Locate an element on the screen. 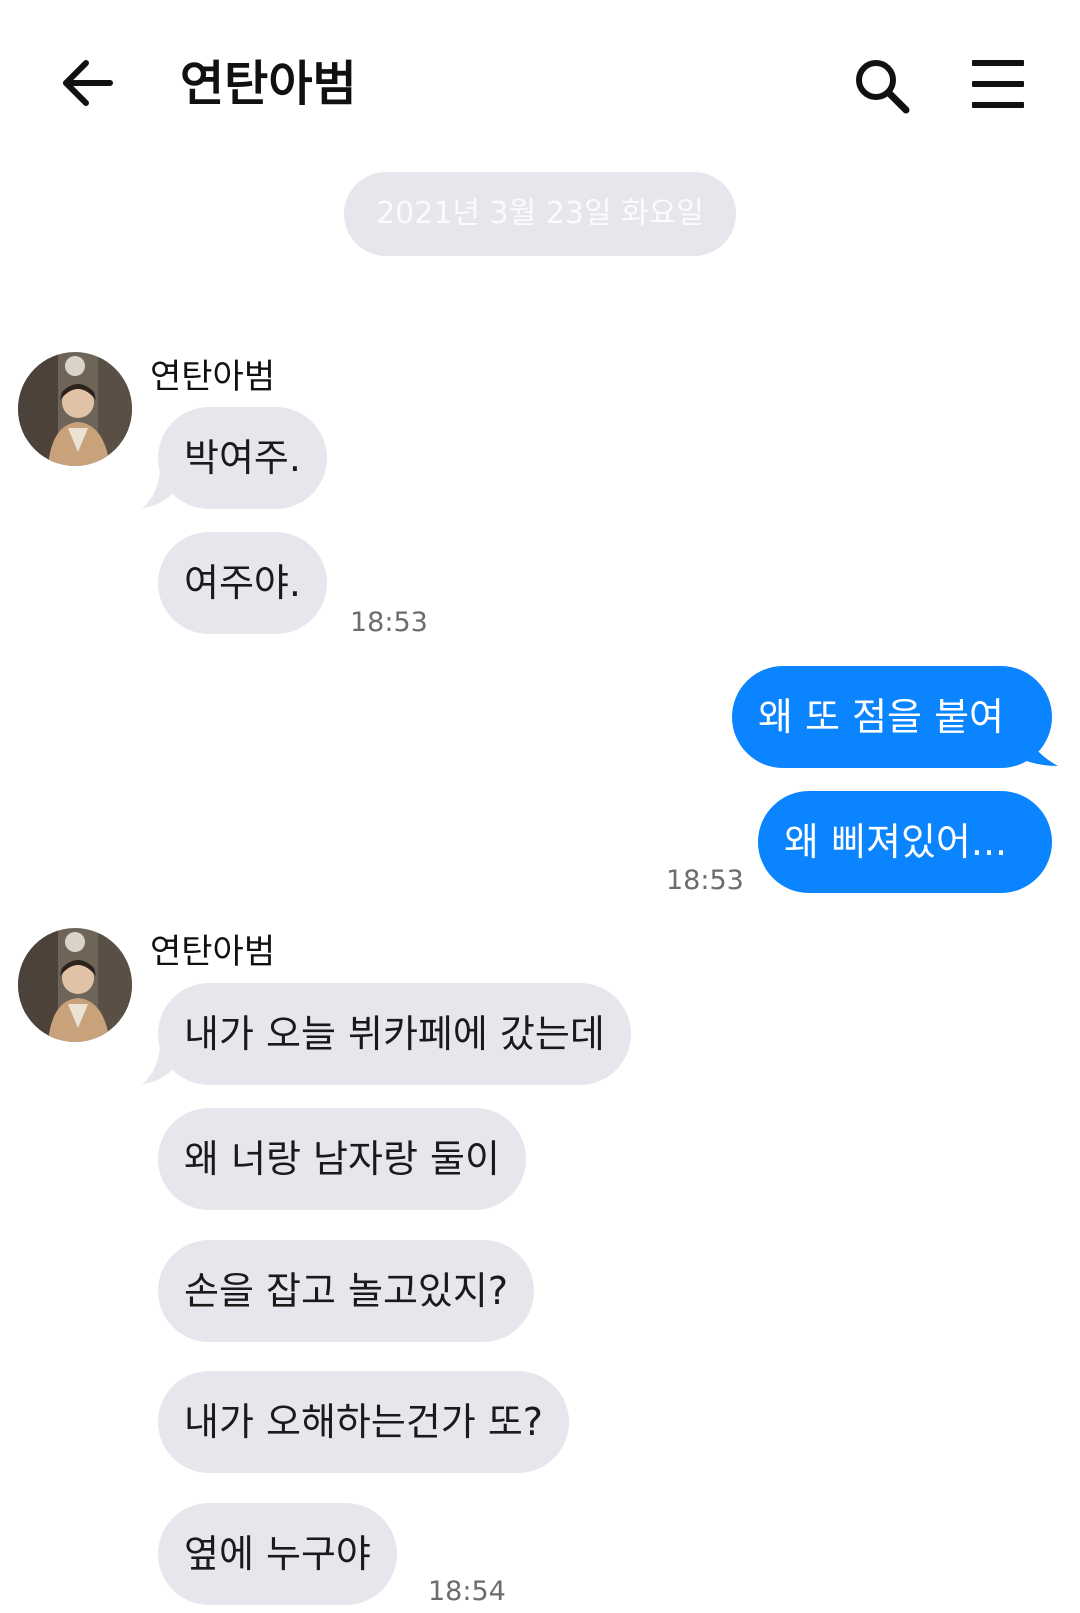 Image resolution: width=1080 pixels, height=1613 pixels. message-bubble-incoming: 박여주. is located at coordinates (242, 458).